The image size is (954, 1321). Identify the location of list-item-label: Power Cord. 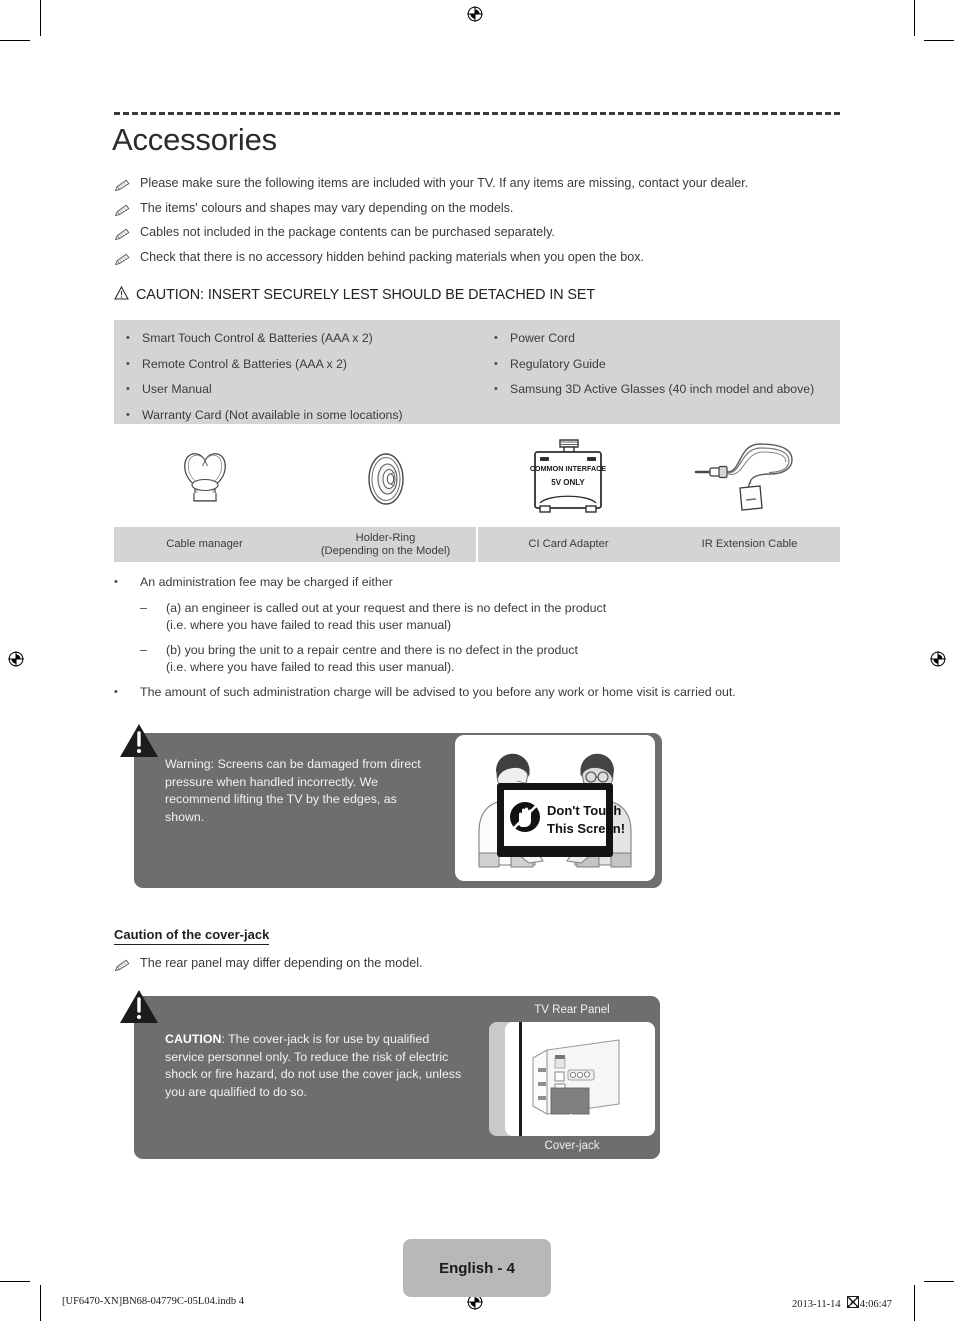
(542, 338).